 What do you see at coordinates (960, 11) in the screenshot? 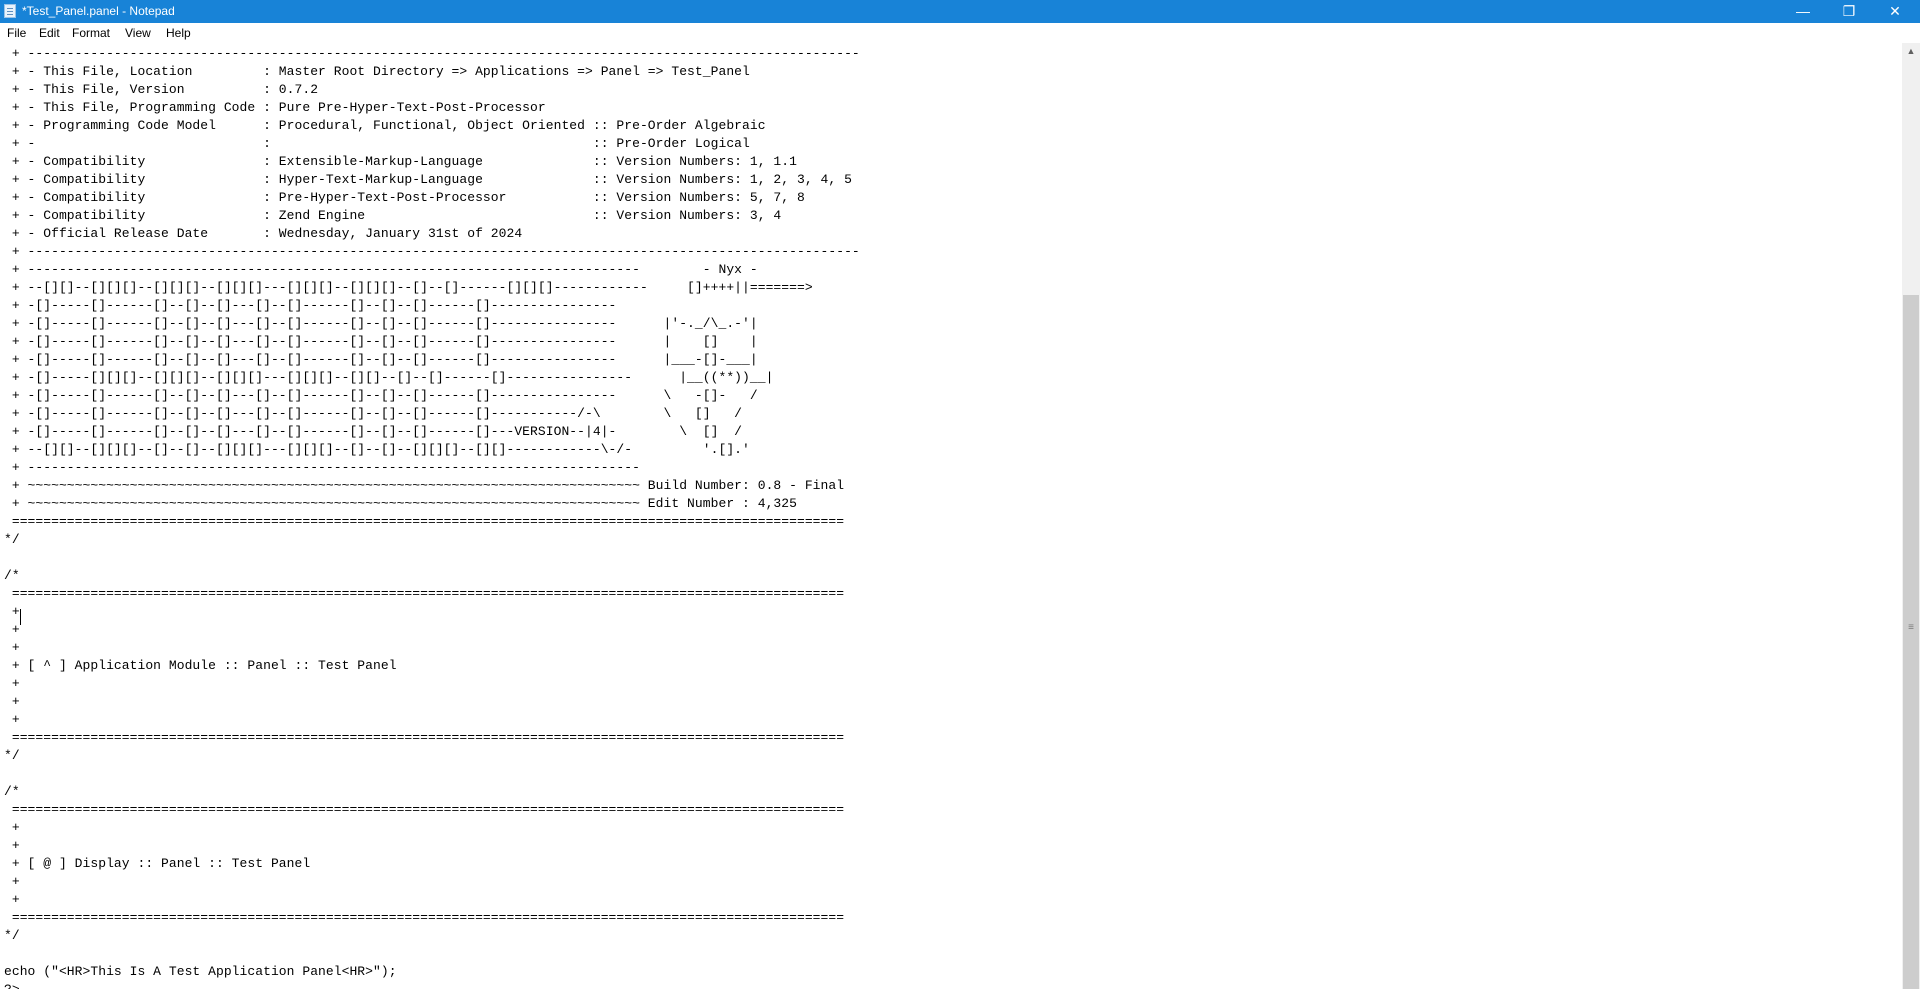
I see `title-bar: *Test_Panel.panel - Notepad — ❐ ✕` at bounding box center [960, 11].